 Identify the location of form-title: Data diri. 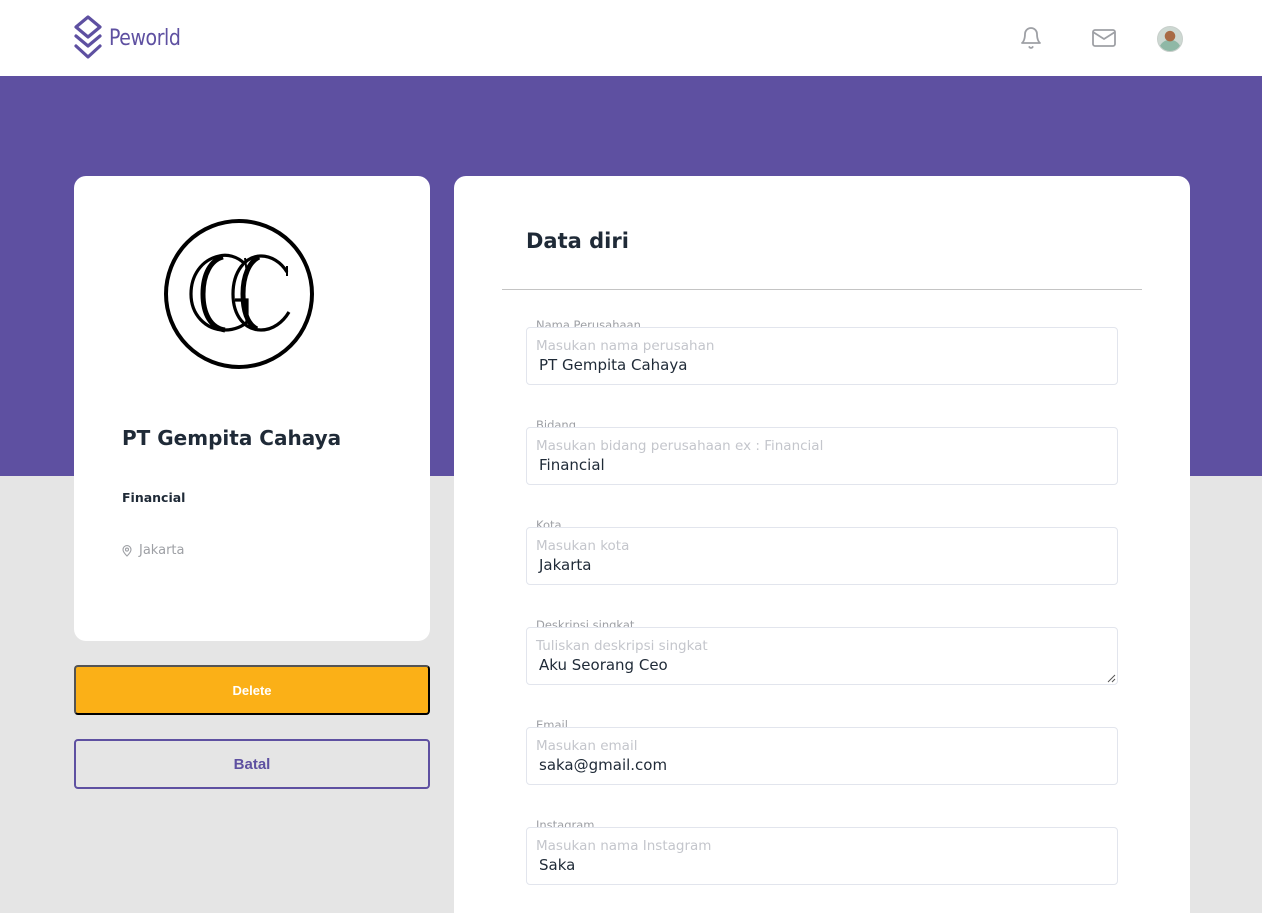
(577, 241).